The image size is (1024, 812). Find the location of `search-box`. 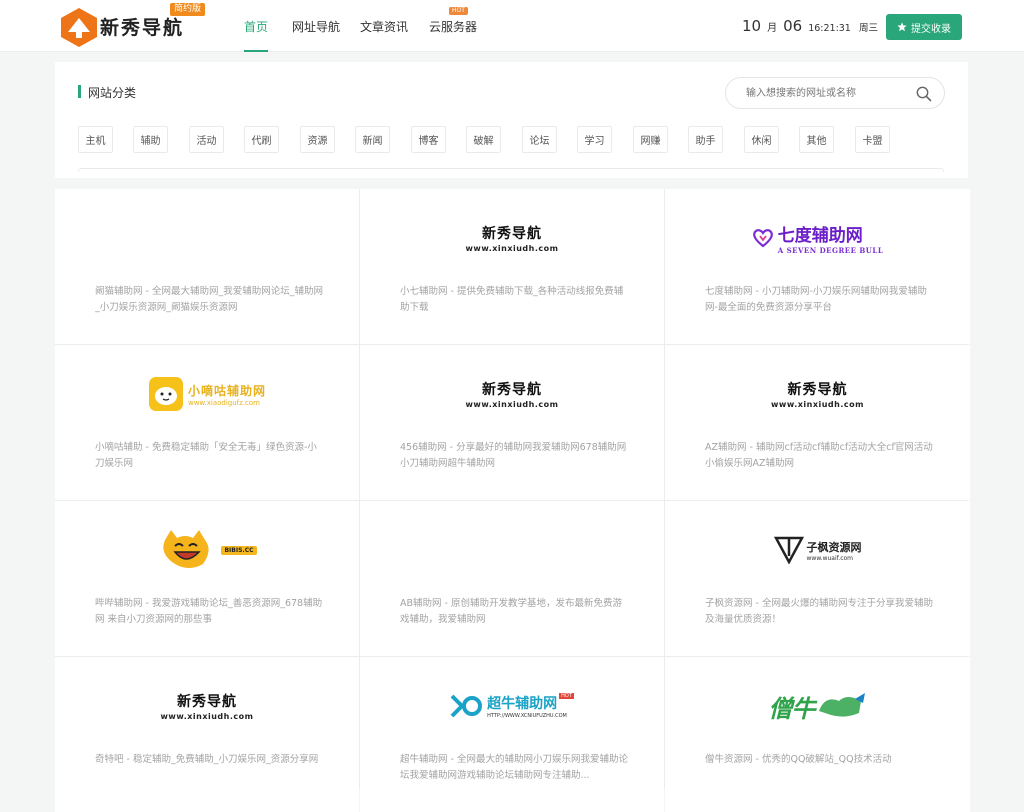

search-box is located at coordinates (835, 93).